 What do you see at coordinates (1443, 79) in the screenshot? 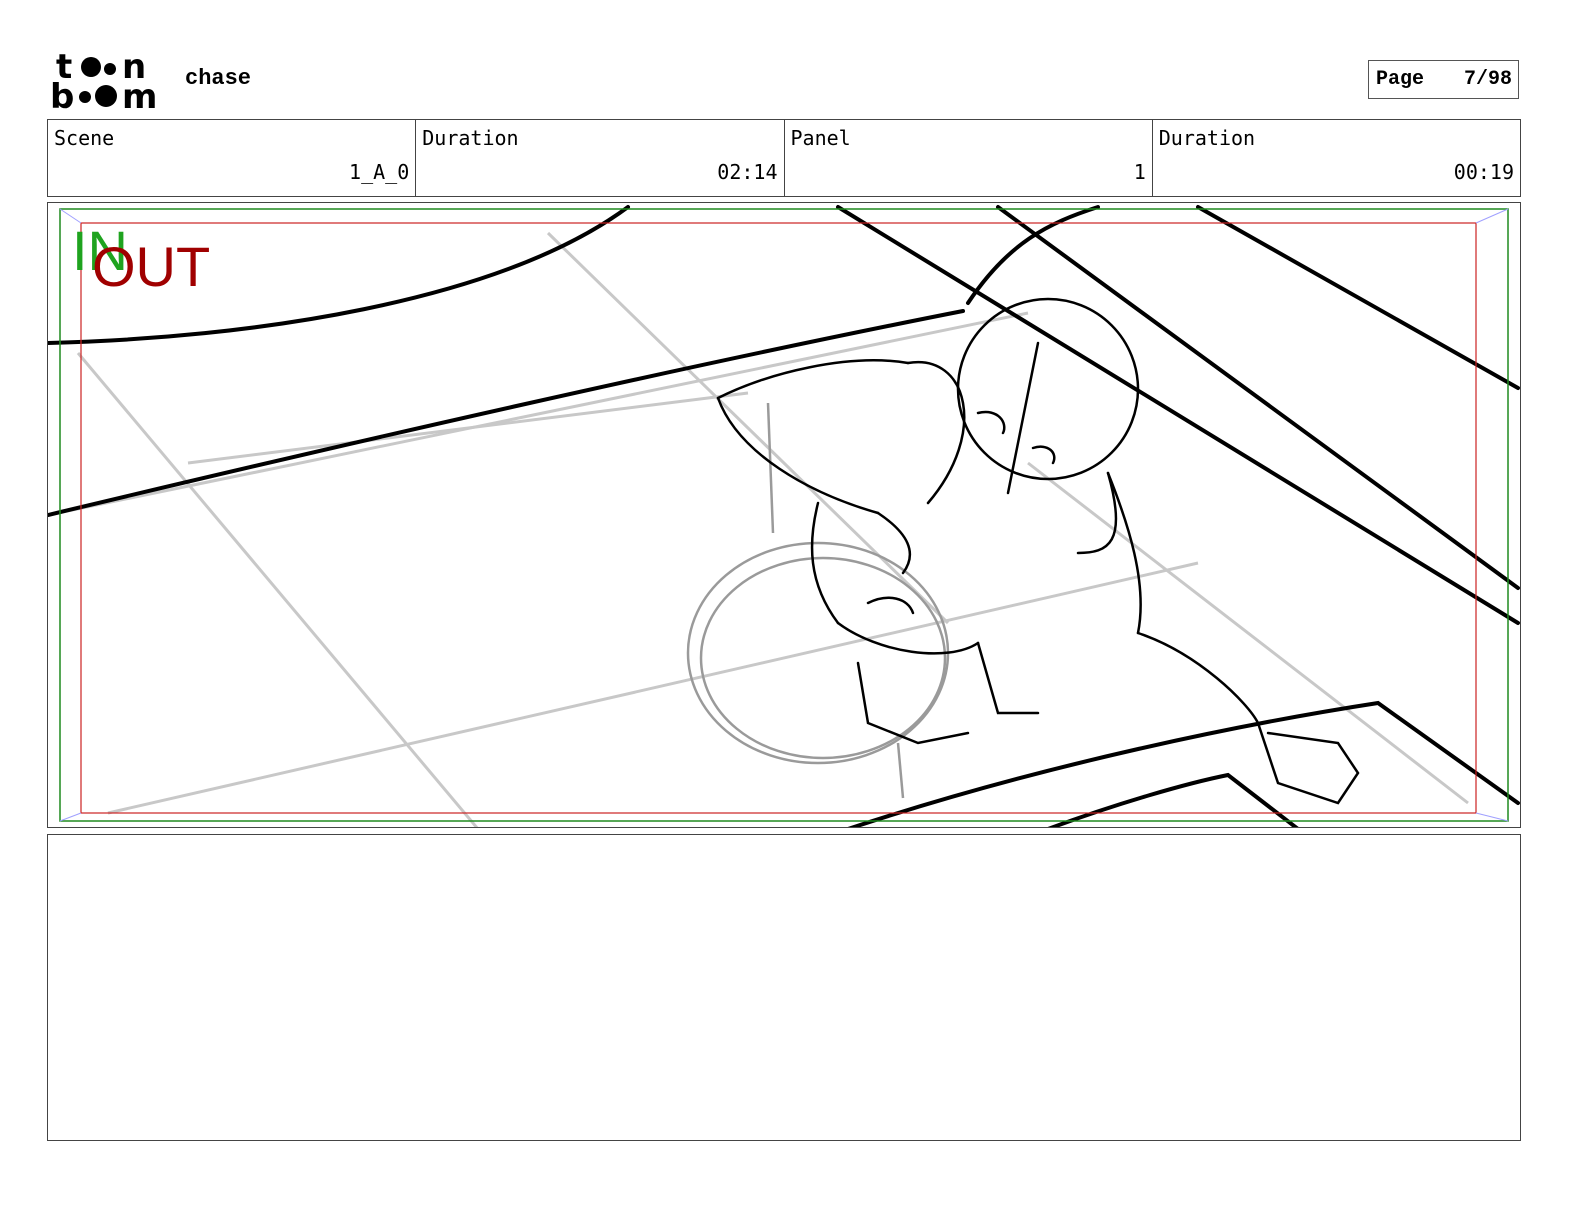
I see `page-indicator: Page 7/98` at bounding box center [1443, 79].